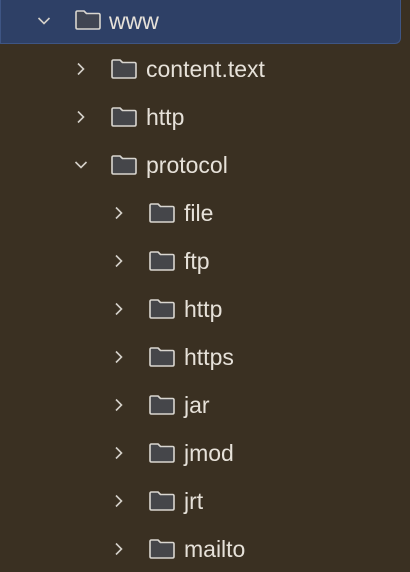 The height and width of the screenshot is (572, 410). I want to click on tree-item-label: www, so click(134, 21).